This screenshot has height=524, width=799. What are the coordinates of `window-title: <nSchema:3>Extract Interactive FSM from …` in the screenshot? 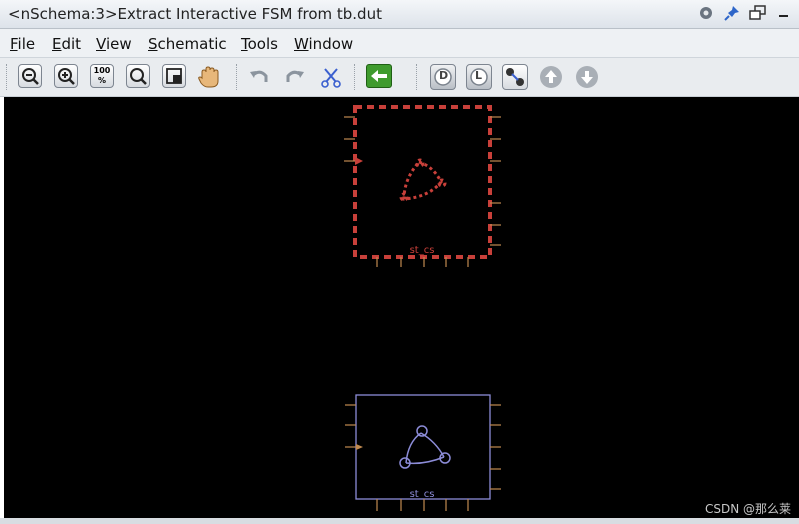 It's located at (195, 14).